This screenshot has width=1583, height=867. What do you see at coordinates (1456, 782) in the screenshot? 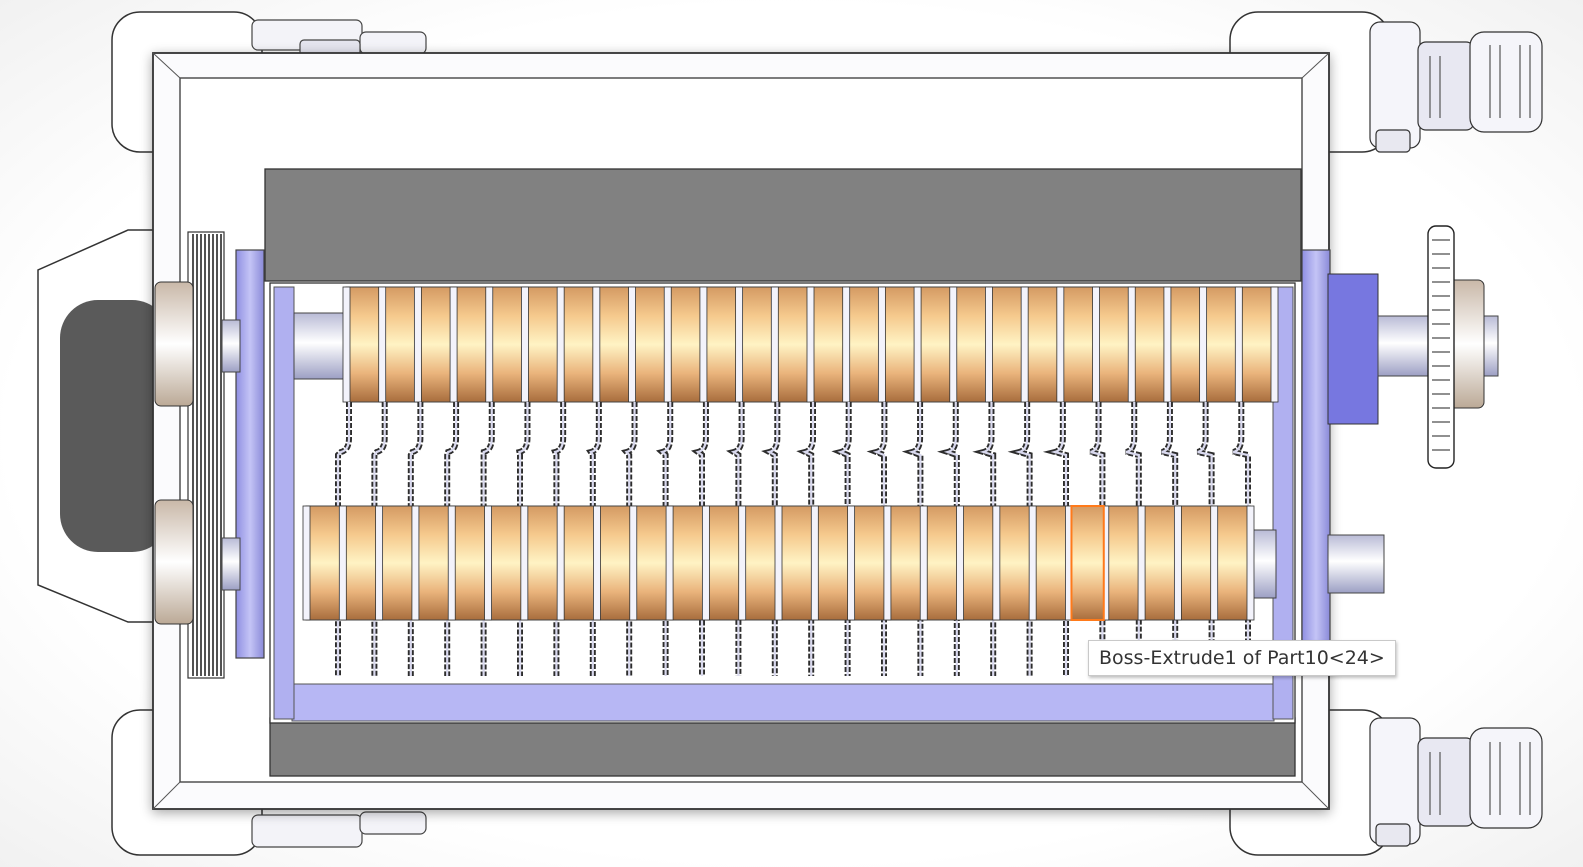
I see `bottom-right-caster` at bounding box center [1456, 782].